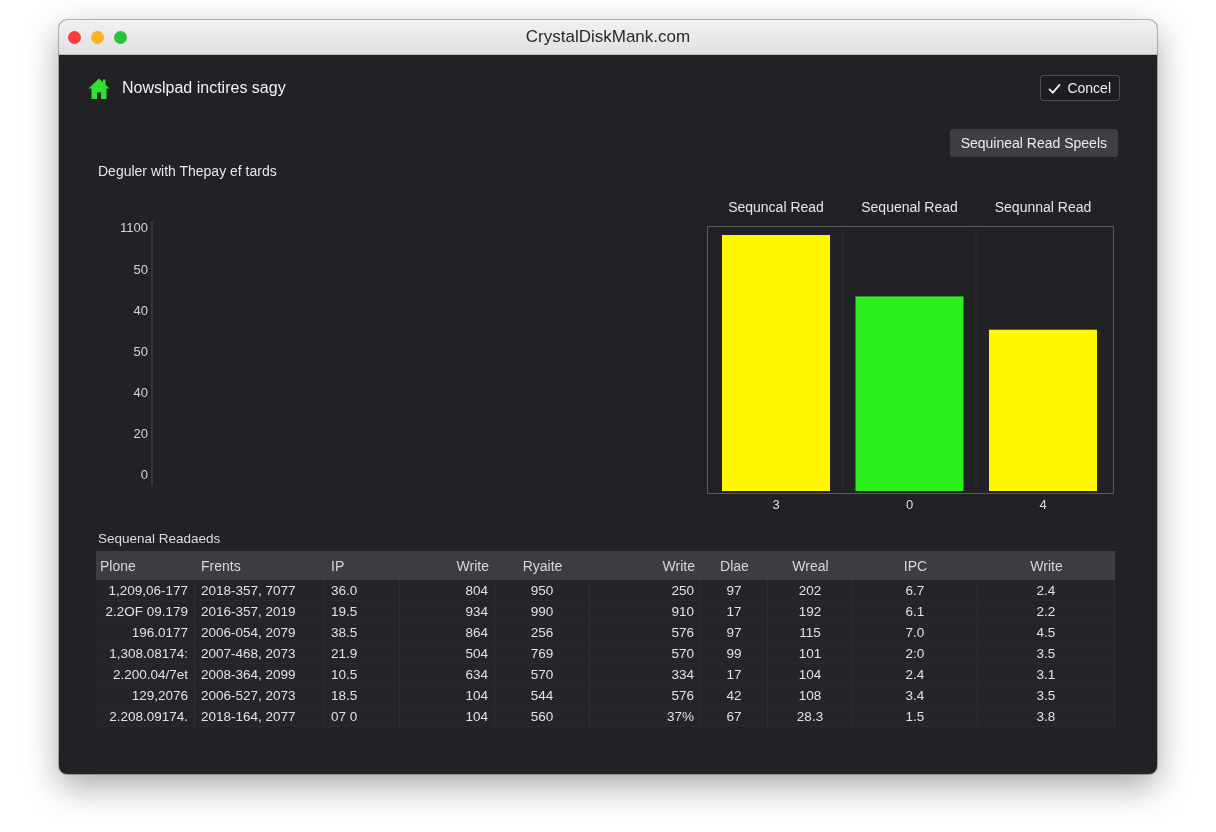 The height and width of the screenshot is (832, 1216). Describe the element at coordinates (1043, 206) in the screenshot. I see `bar-annotation: Sequnnal Read` at that location.